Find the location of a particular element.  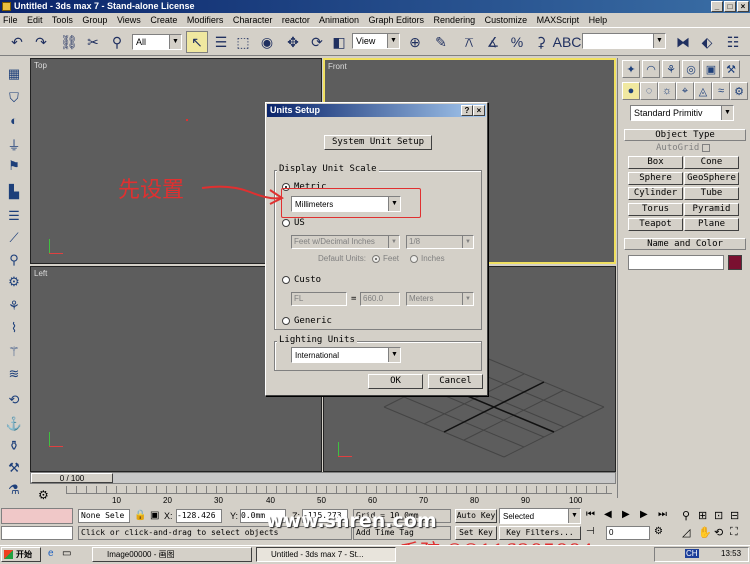

pivot-center-icon: ⊕ is located at coordinates (415, 42).